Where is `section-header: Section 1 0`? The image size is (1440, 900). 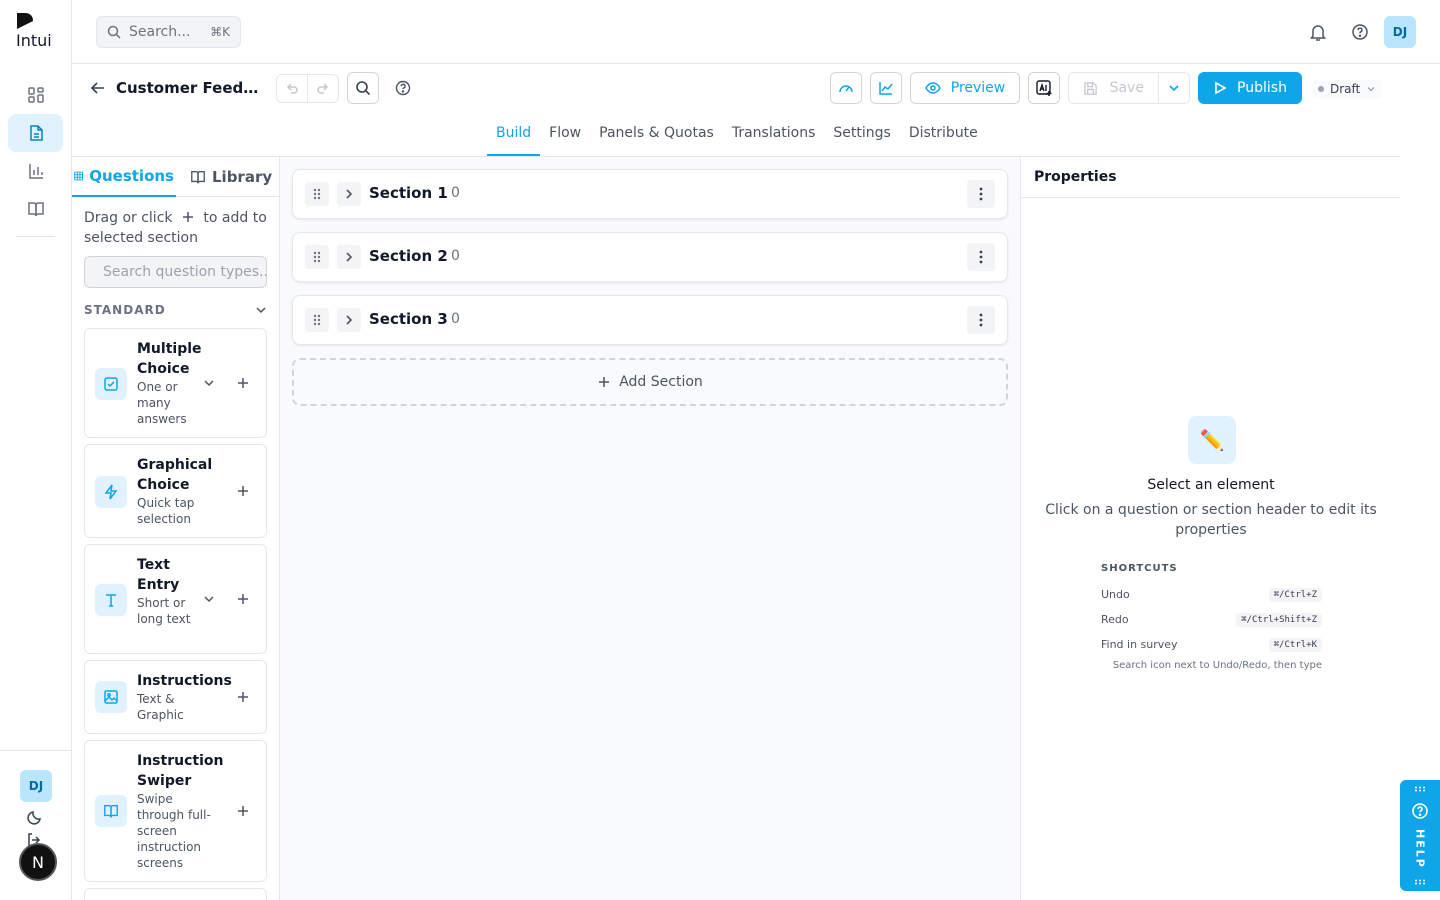
section-header: Section 1 0 is located at coordinates (650, 194).